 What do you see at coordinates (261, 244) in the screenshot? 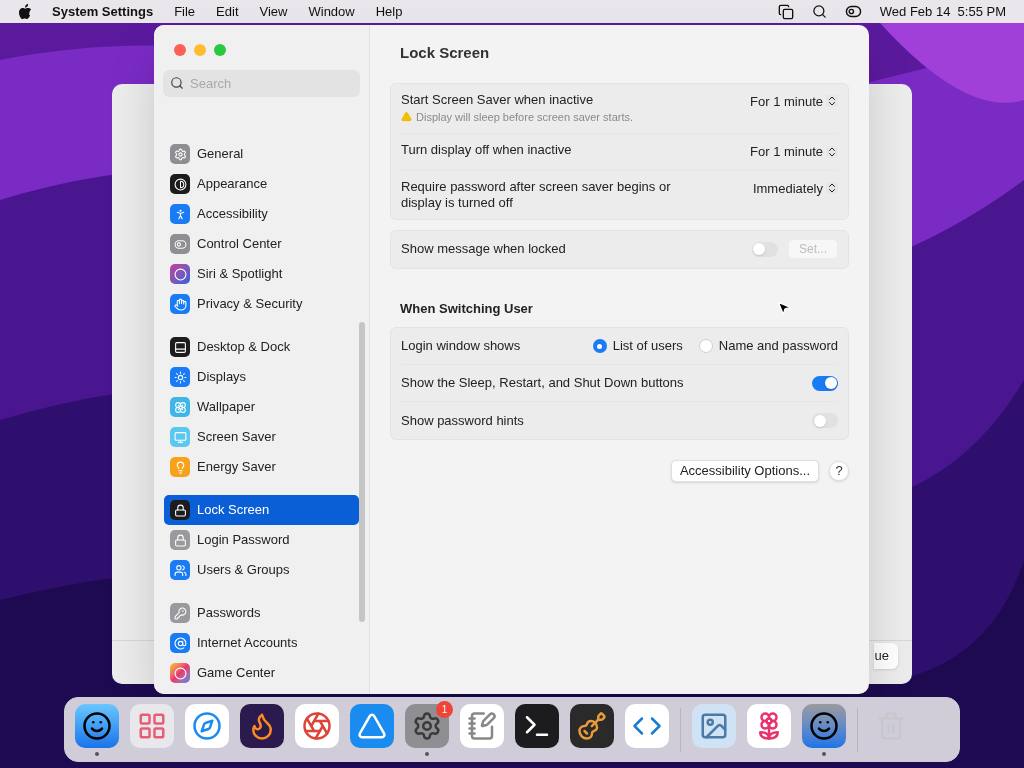
I see `sidebar-item: Control Center` at bounding box center [261, 244].